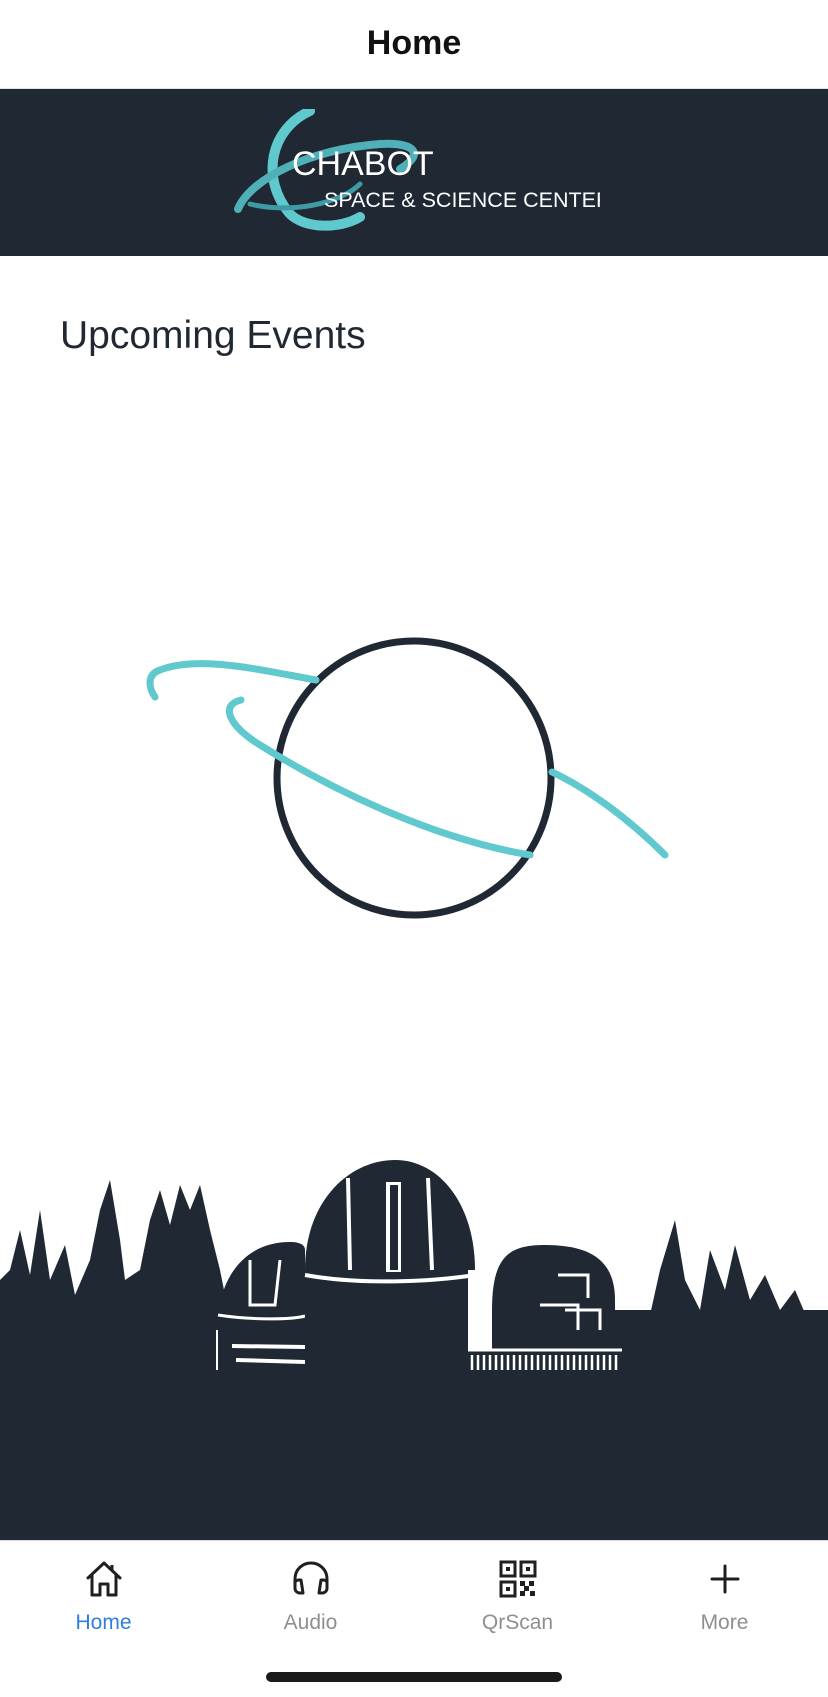 The image size is (828, 1697). Describe the element at coordinates (724, 1596) in the screenshot. I see `tab-more: More` at that location.